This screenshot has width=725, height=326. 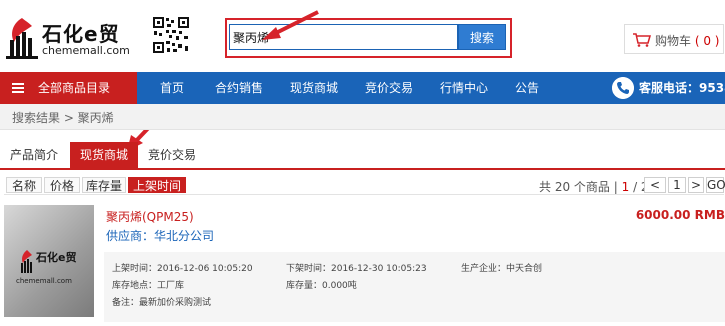 What do you see at coordinates (482, 37) in the screenshot?
I see `search-button: 搜索` at bounding box center [482, 37].